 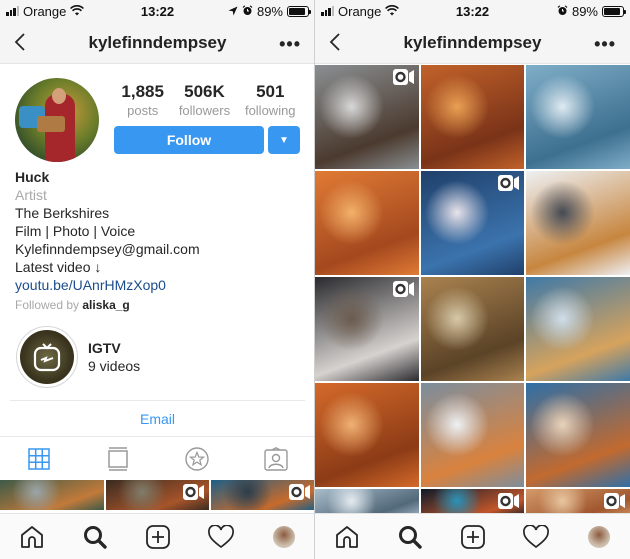 I want to click on followed-by-user: aliska_g, so click(x=106, y=305).